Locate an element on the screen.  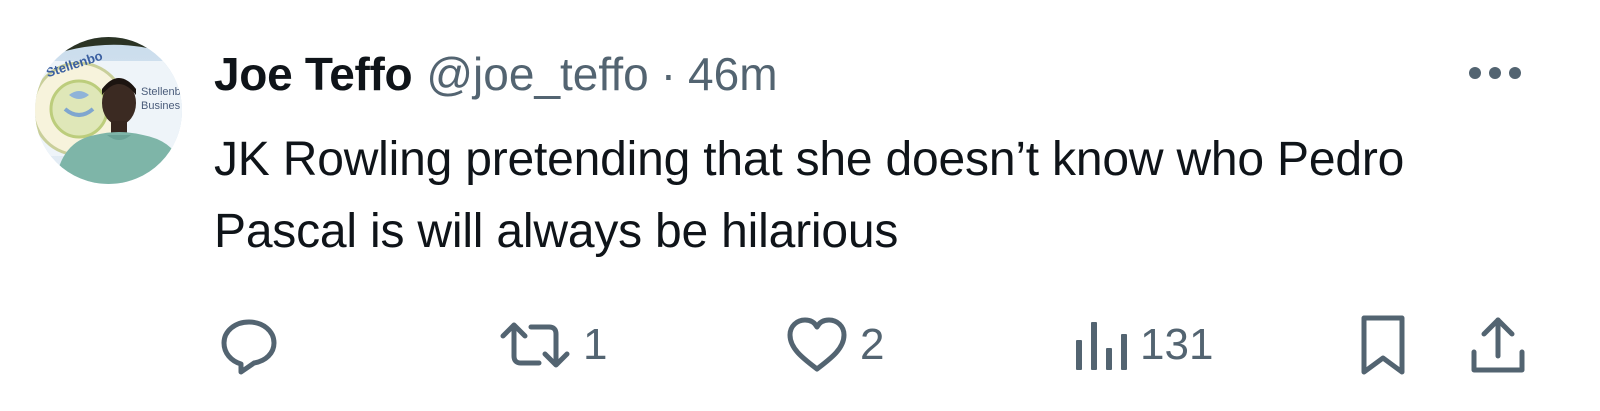
avatar: Stellenbo Stellenb Busines is located at coordinates (108, 110).